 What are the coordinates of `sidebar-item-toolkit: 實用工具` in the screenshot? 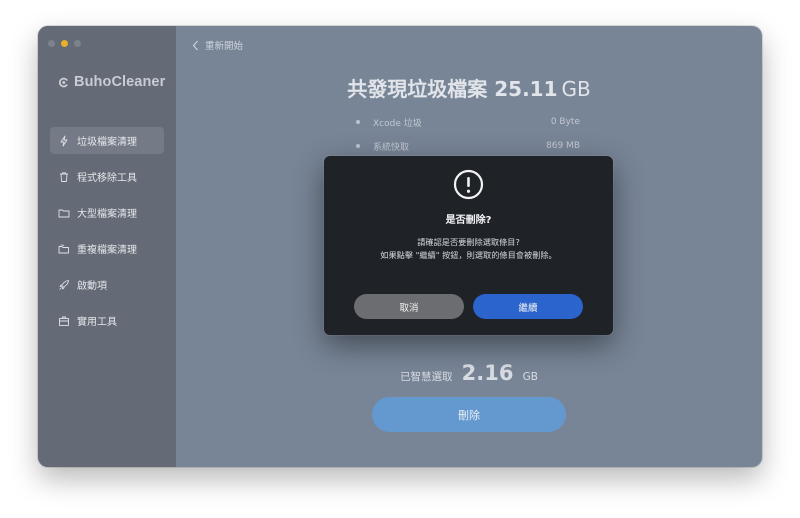 It's located at (107, 320).